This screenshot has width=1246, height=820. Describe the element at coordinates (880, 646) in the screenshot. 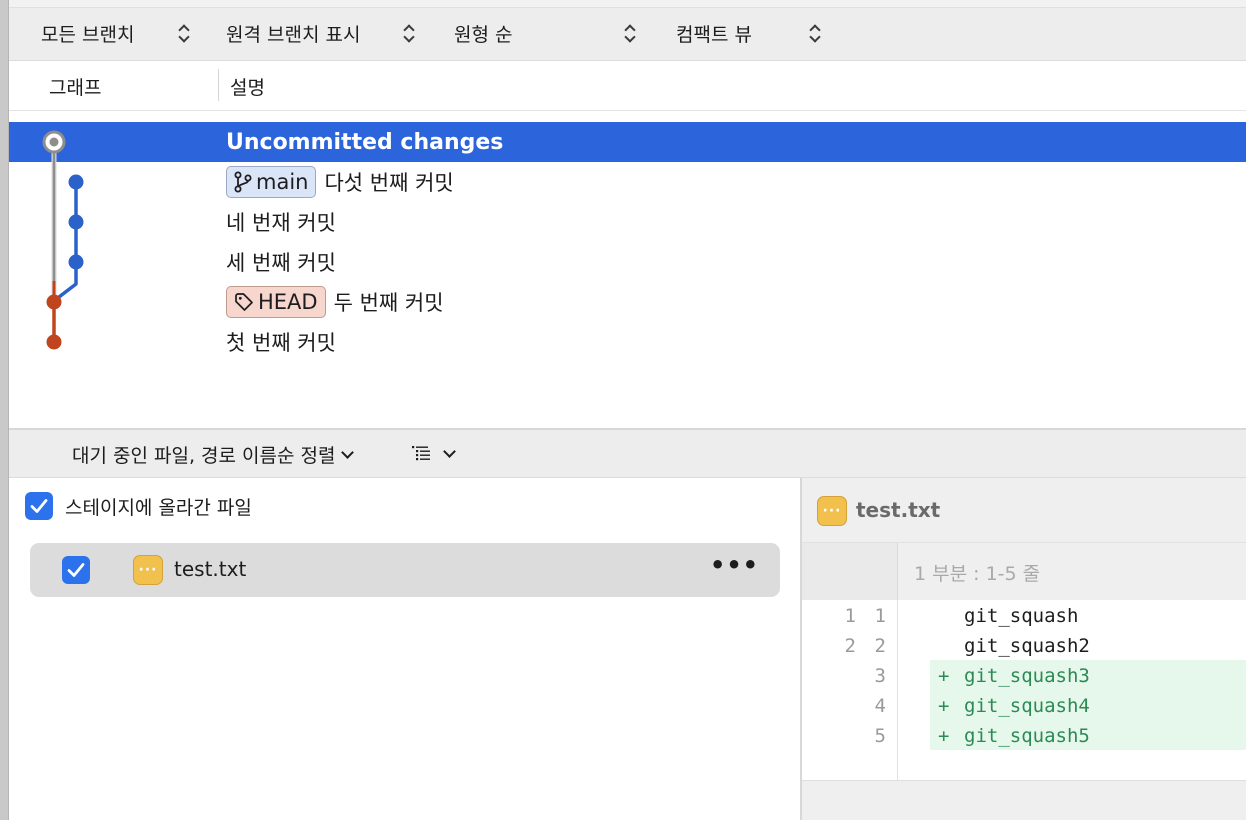

I see `new-line-number: 2` at that location.